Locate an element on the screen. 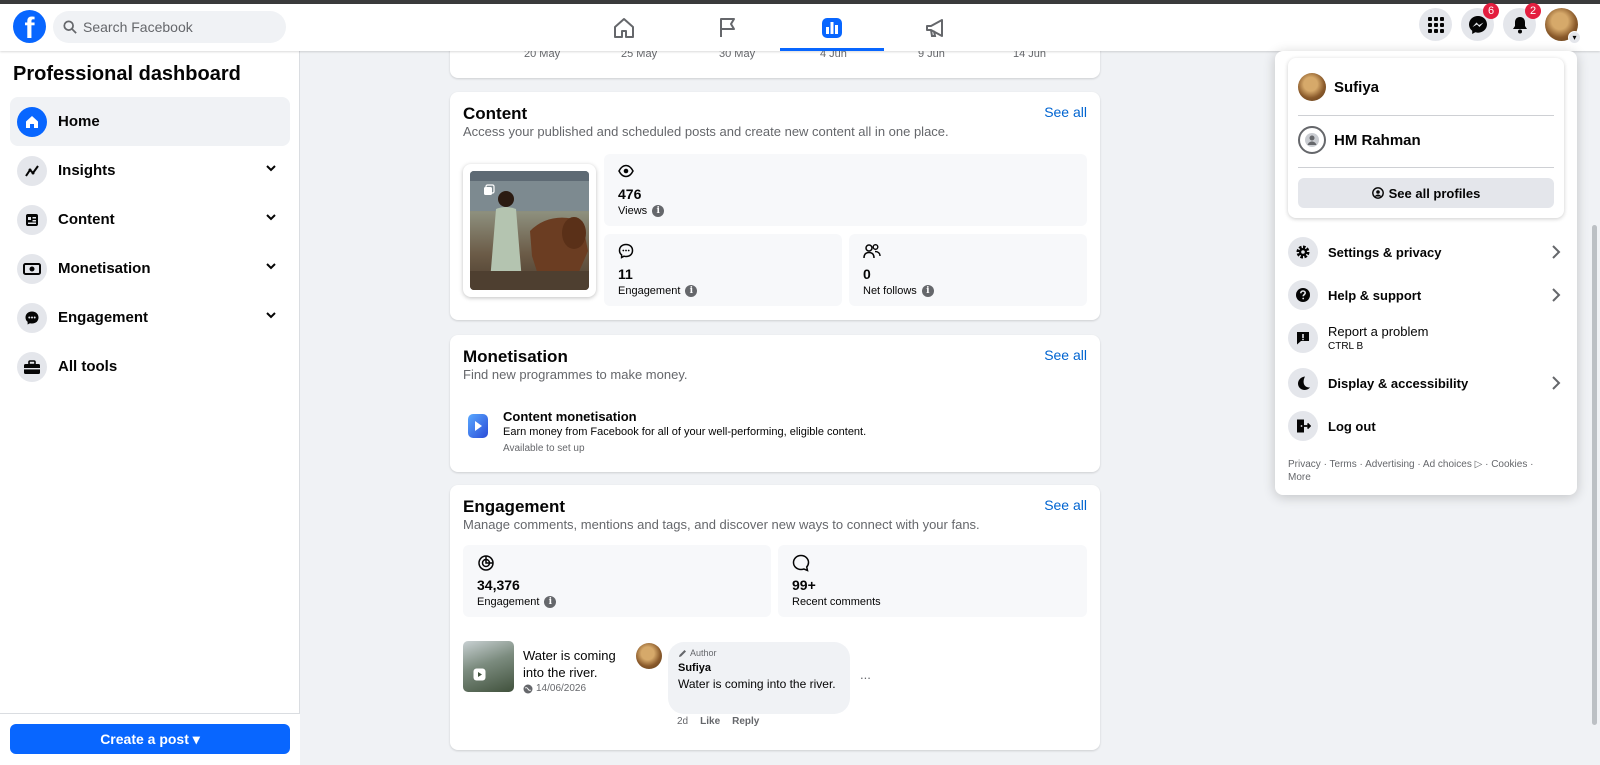  sidebar-item-home: Home is located at coordinates (150, 121).